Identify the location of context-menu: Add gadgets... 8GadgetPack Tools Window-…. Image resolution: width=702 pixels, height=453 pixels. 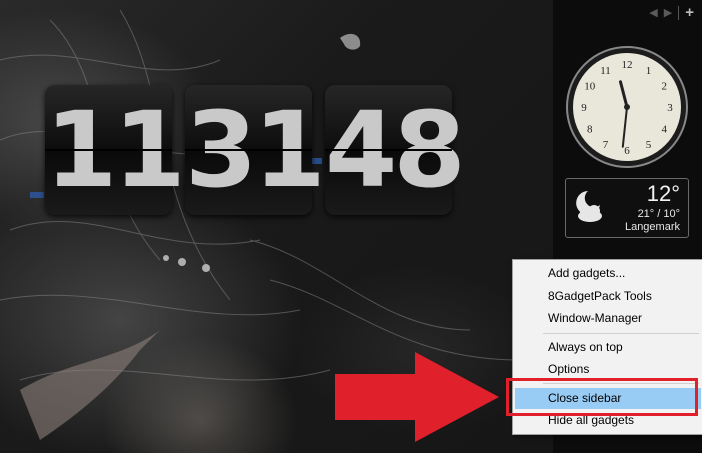
(607, 347).